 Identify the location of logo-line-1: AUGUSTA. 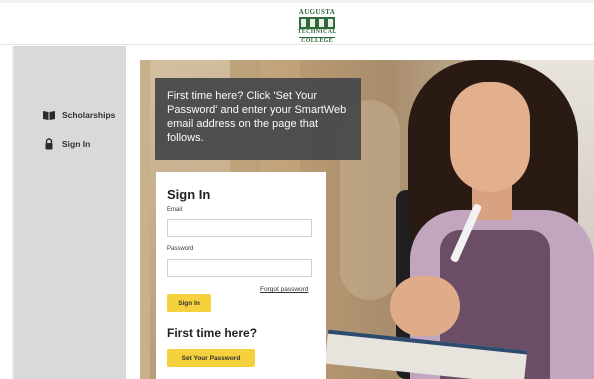
(317, 12).